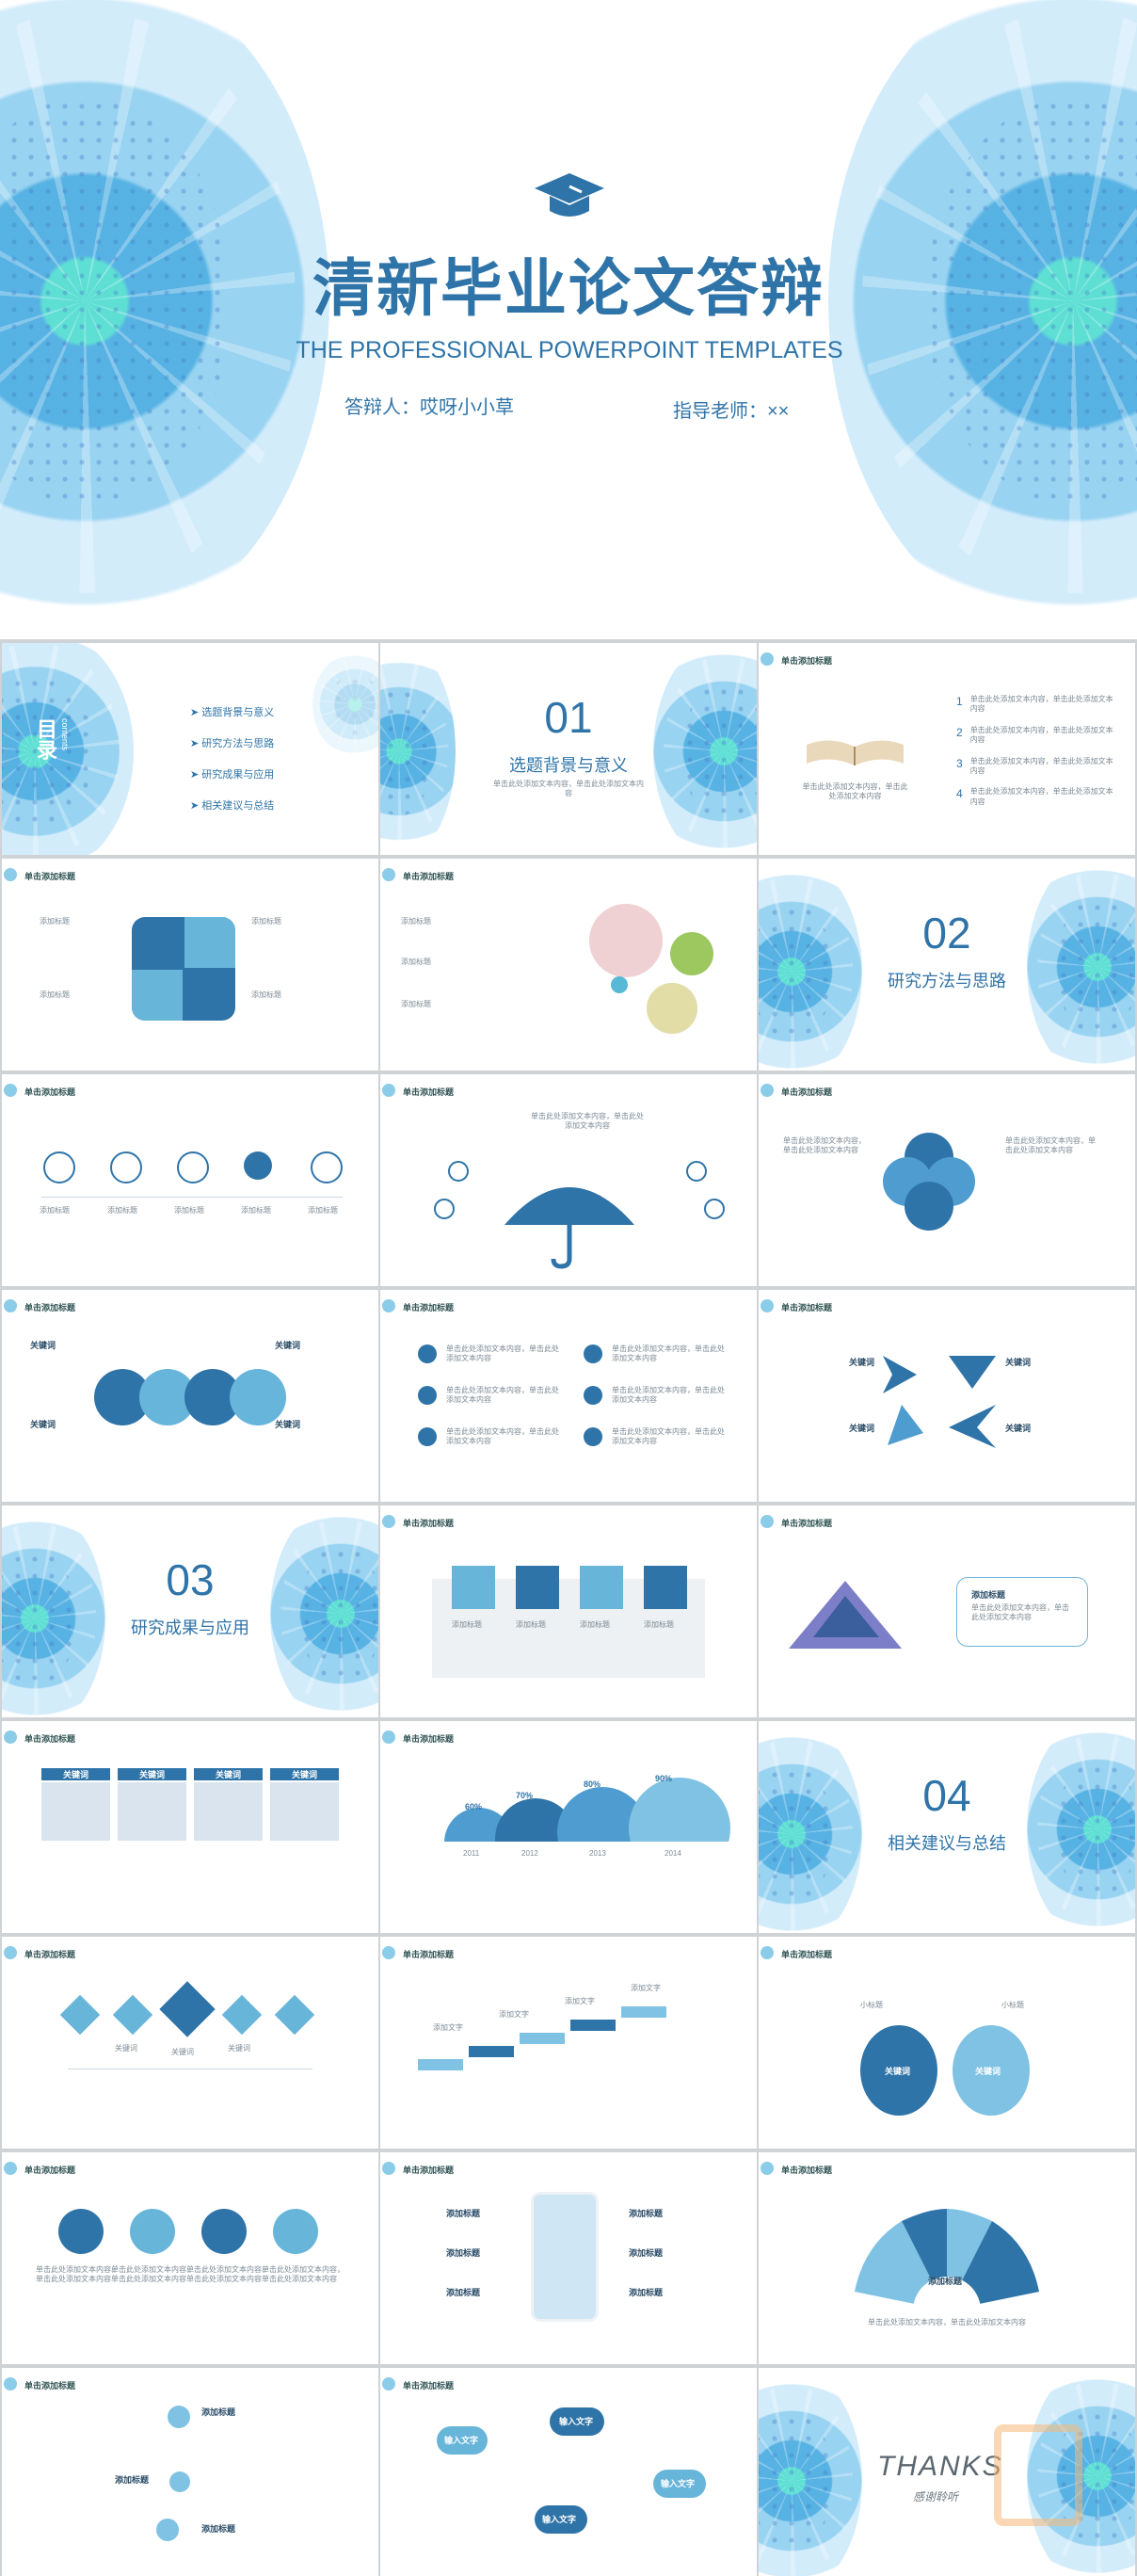 The image size is (1137, 2576). What do you see at coordinates (855, 791) in the screenshot?
I see `book-caption: 单击此处添加文本内容，单击此处添加文本内容` at bounding box center [855, 791].